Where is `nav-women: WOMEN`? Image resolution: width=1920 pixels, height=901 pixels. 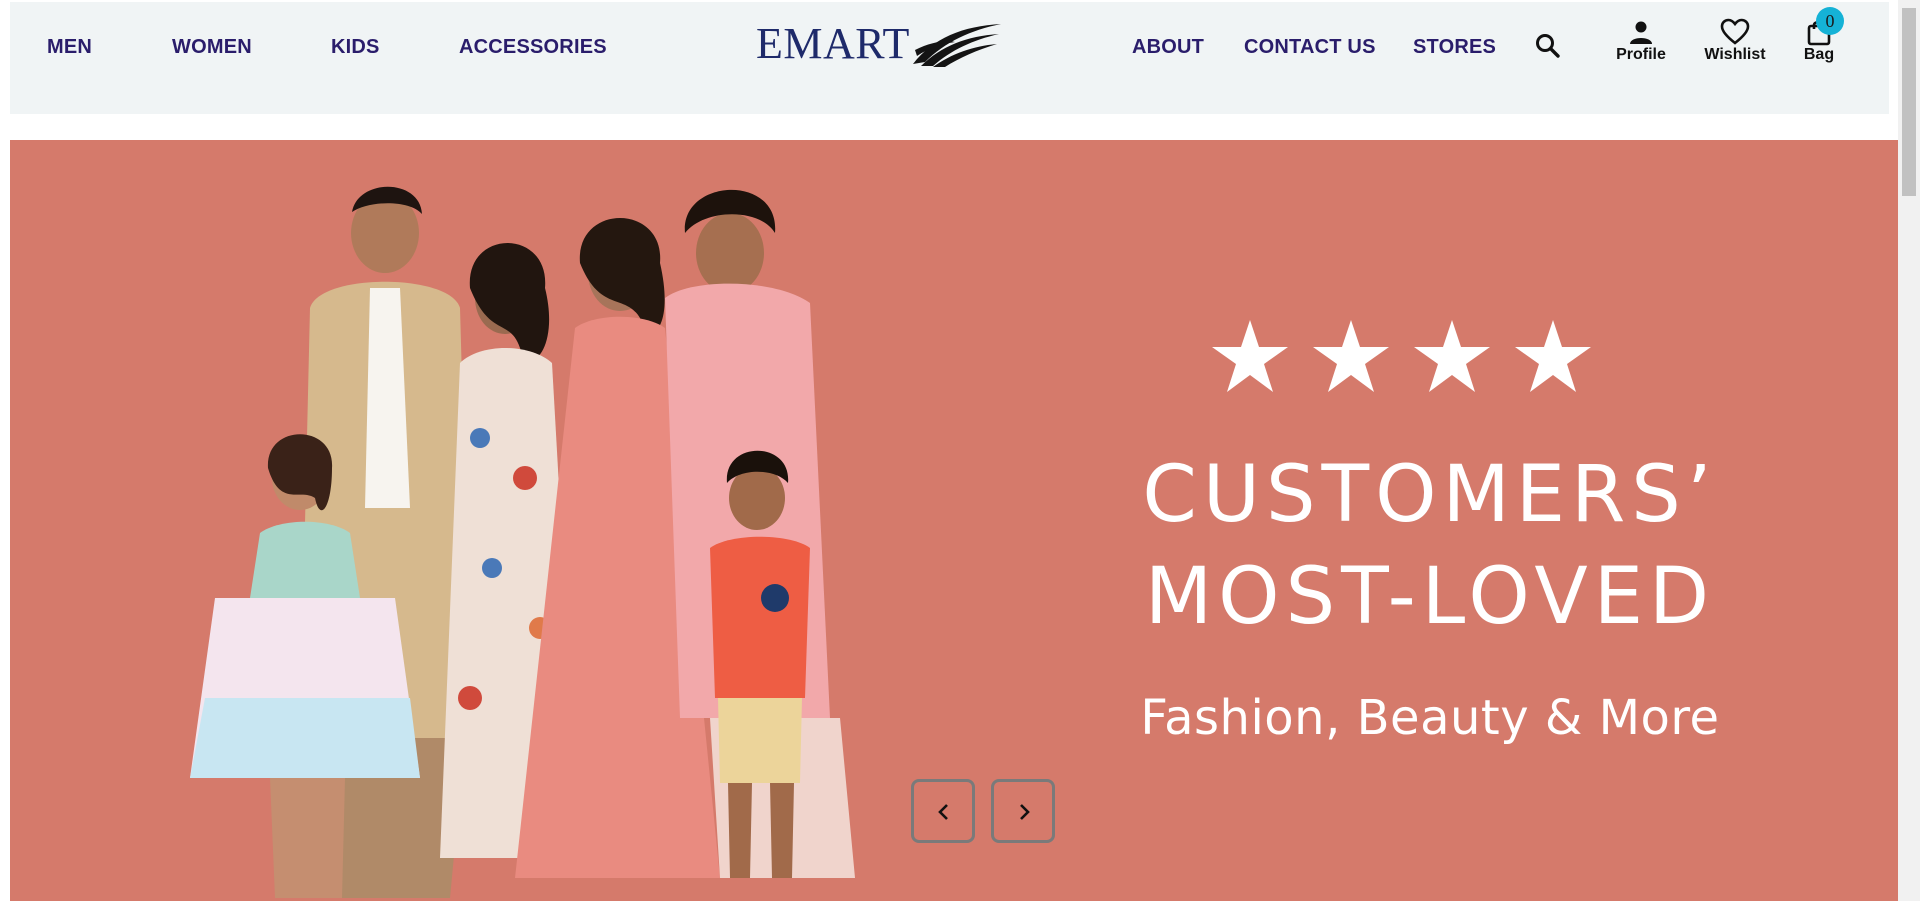
nav-women: WOMEN is located at coordinates (212, 47).